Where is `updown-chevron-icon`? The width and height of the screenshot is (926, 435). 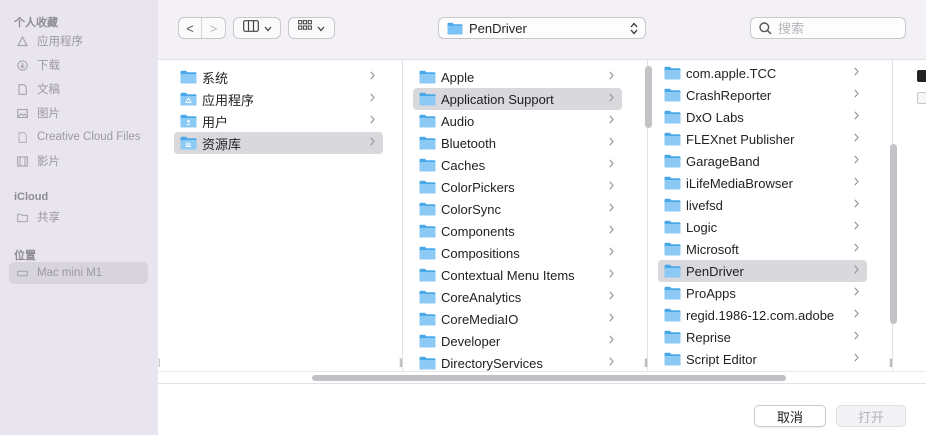
updown-chevron-icon is located at coordinates (634, 30).